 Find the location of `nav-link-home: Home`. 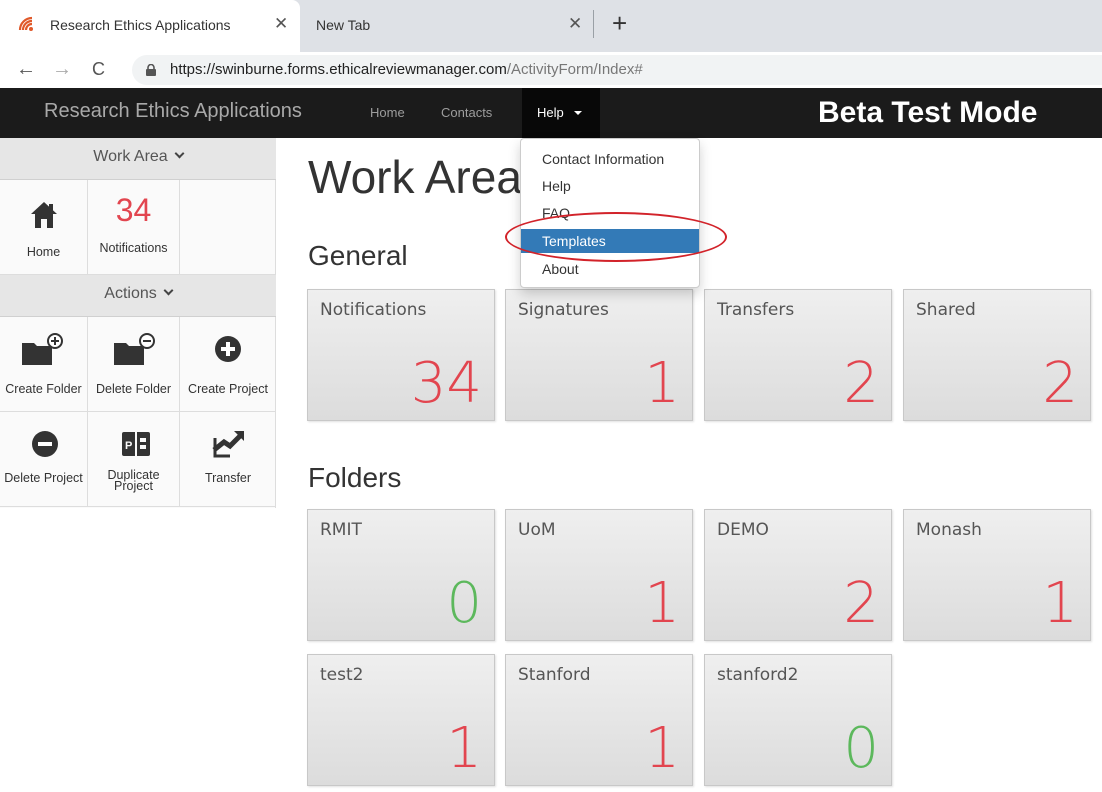

nav-link-home: Home is located at coordinates (387, 112).